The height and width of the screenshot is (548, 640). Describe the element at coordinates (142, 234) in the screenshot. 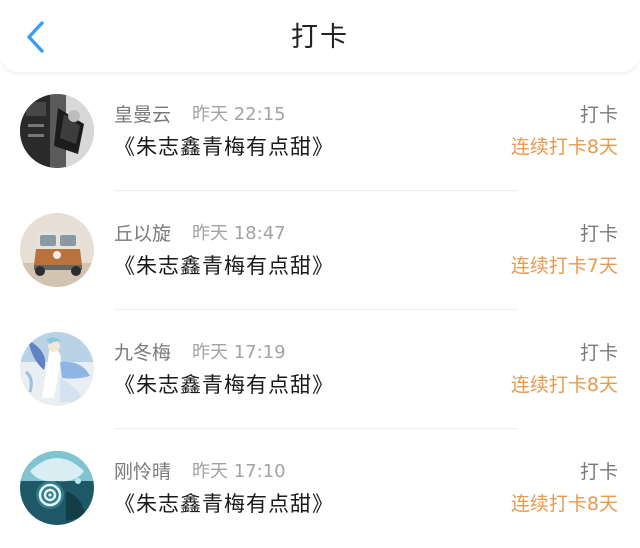

I see `user-name: 丘以旋` at that location.